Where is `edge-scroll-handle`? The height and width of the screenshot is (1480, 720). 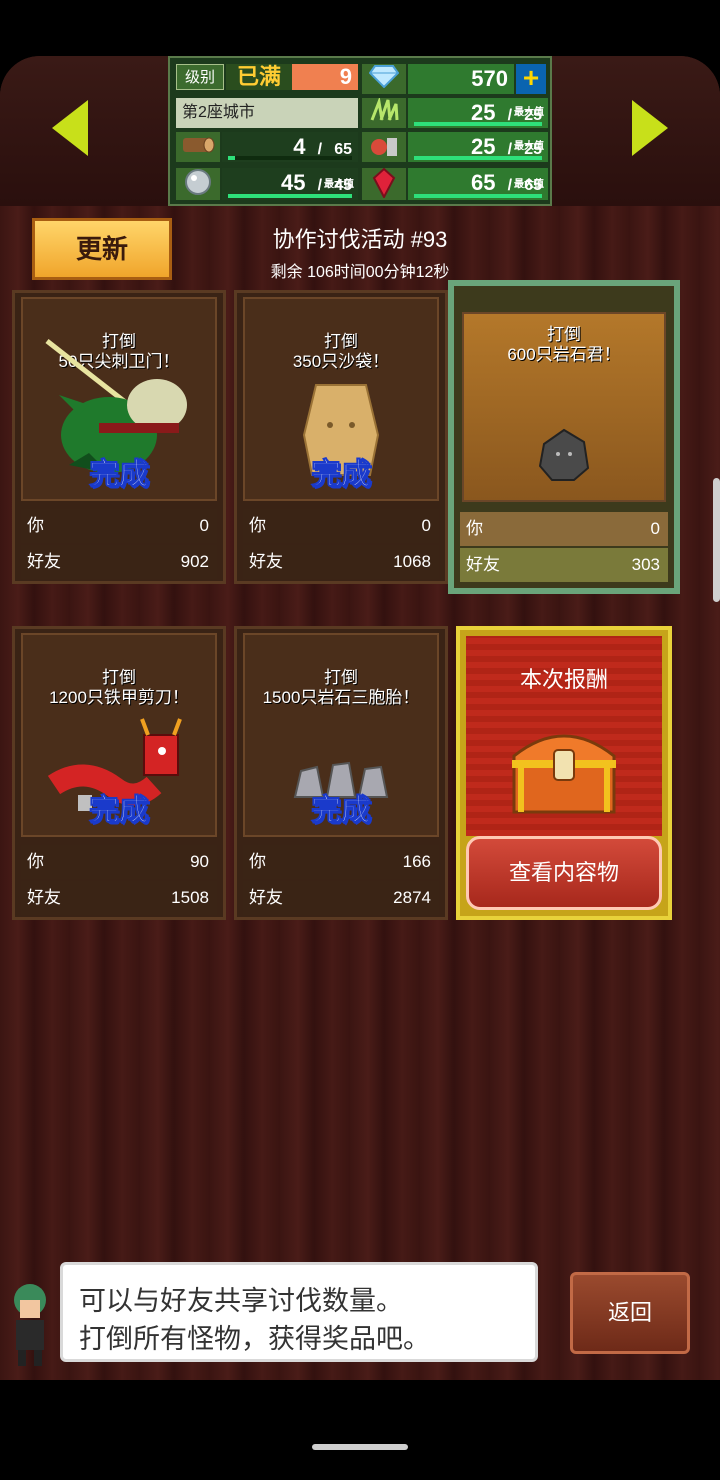
edge-scroll-handle is located at coordinates (716, 540).